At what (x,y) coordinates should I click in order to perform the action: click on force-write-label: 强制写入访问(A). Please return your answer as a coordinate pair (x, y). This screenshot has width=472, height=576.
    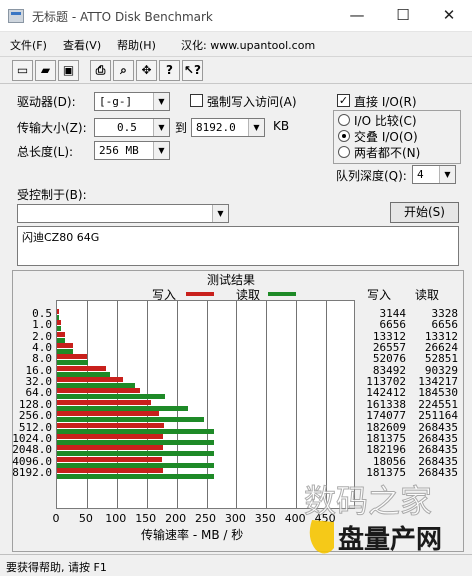
    Looking at the image, I should click on (252, 102).